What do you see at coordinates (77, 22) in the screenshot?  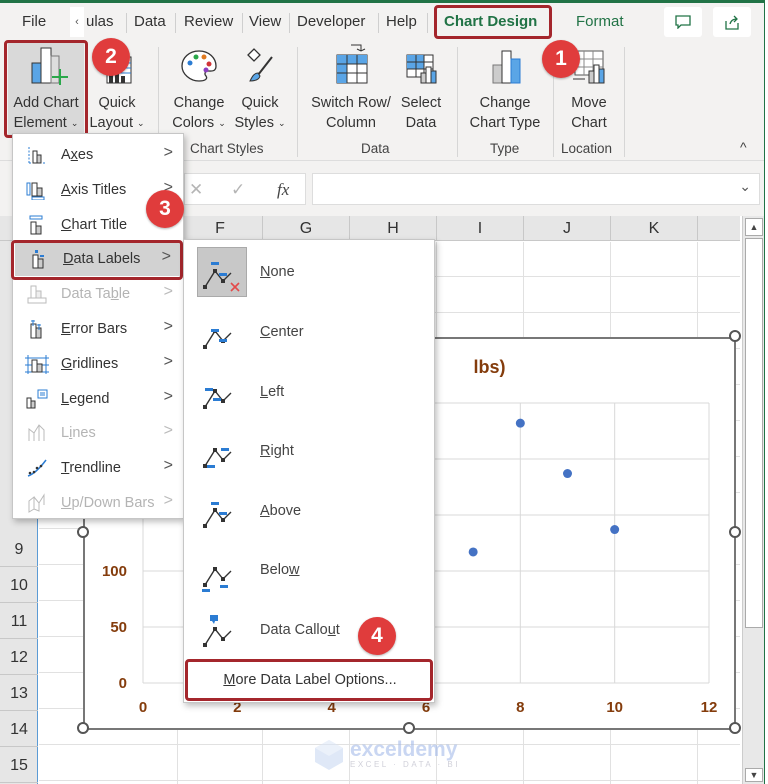 I see `tab-scroll-left-button: ‹` at bounding box center [77, 22].